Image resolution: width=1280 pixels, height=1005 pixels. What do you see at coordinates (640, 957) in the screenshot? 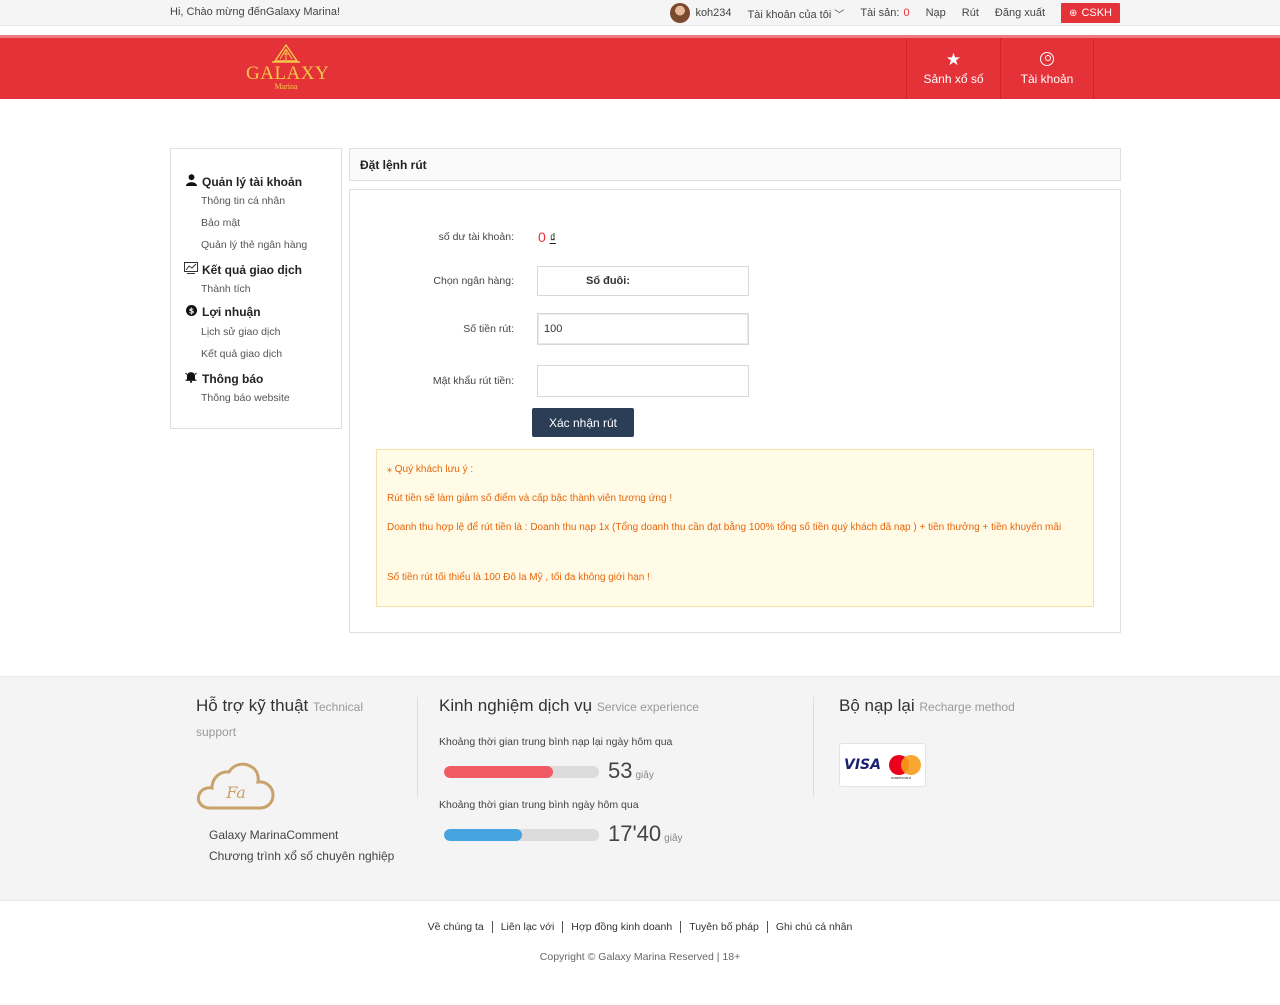
I see `copyright-text: Copyright © Galaxy Marina Reserved | 18+` at bounding box center [640, 957].